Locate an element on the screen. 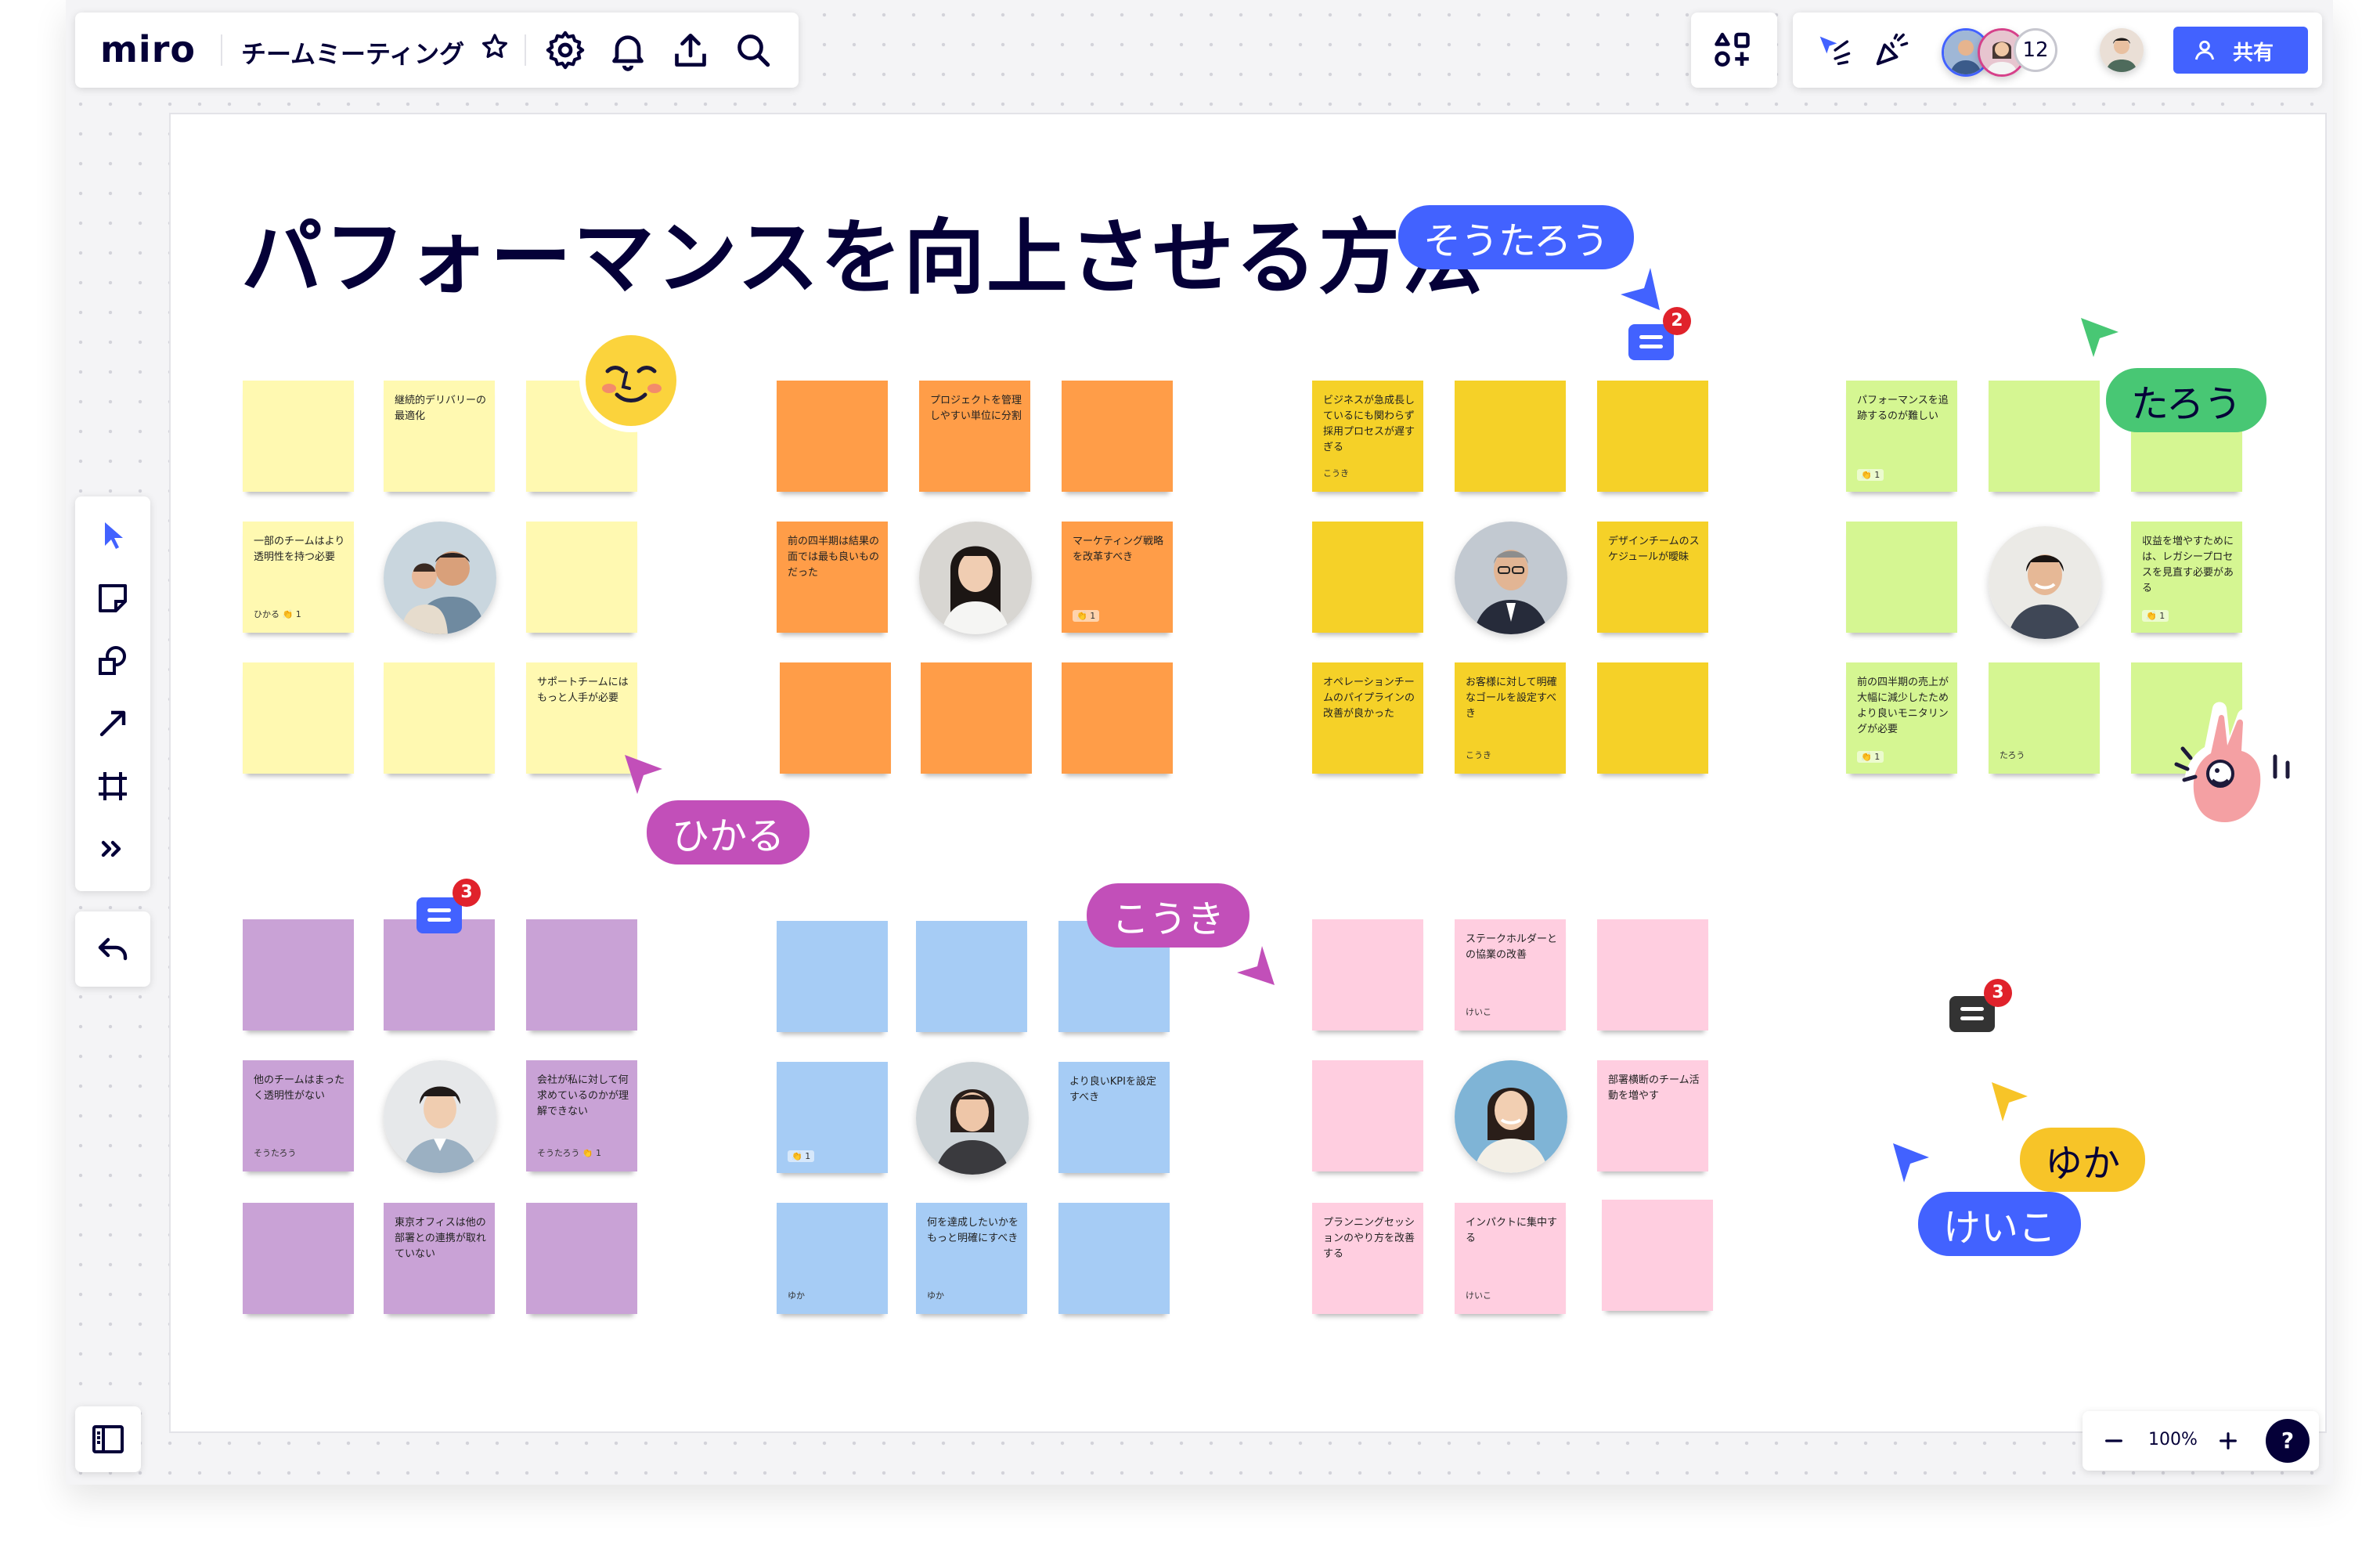  sticky-note: プランニングセッションのやり方を改善する is located at coordinates (1367, 1258).